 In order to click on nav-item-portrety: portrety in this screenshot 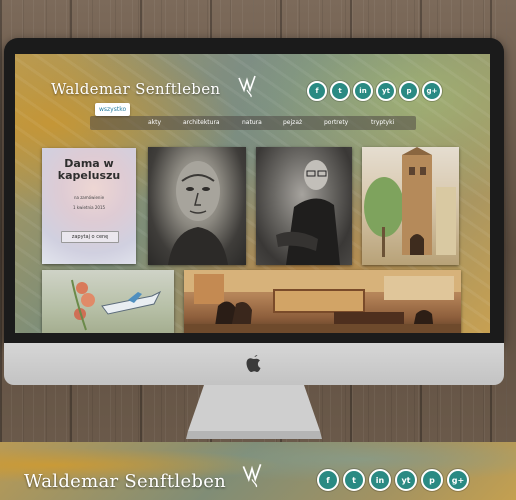, I will do `click(336, 122)`.